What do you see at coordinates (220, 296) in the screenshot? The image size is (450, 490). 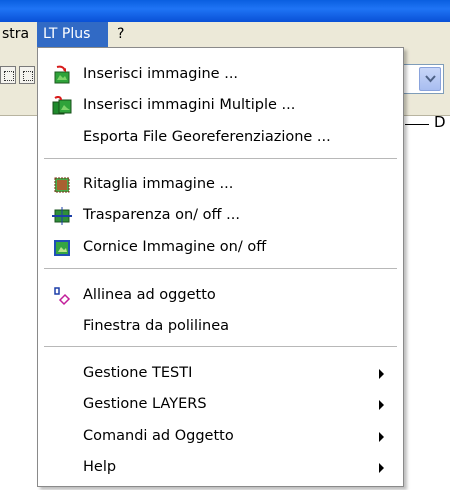 I see `menu-item-allinea-oggetto: Allinea ad oggetto` at bounding box center [220, 296].